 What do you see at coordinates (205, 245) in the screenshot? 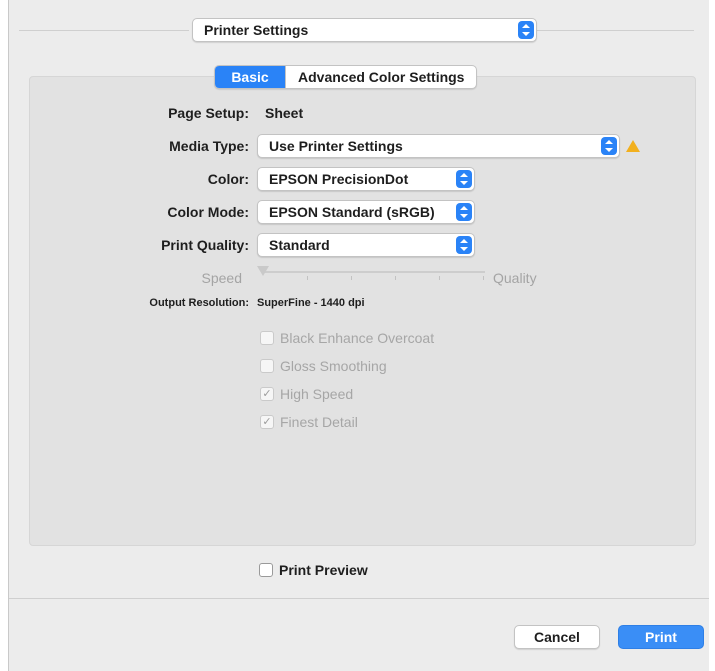
I see `print-quality-label: Print Quality:` at bounding box center [205, 245].